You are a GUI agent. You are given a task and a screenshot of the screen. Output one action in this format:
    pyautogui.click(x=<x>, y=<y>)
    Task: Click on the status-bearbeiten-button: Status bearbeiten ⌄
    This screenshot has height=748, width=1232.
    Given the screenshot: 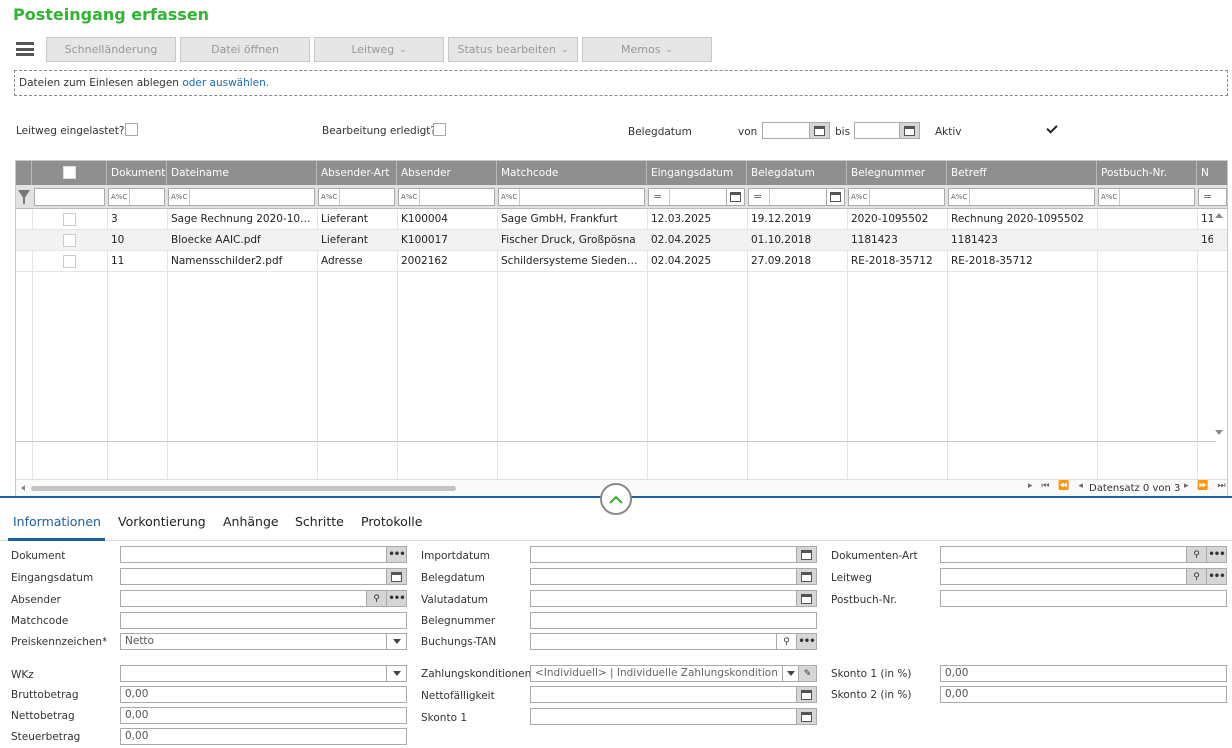 What is the action you would take?
    pyautogui.click(x=513, y=49)
    